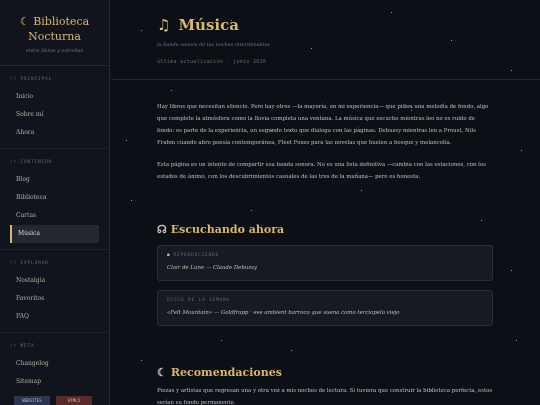 This screenshot has width=540, height=405. Describe the element at coordinates (162, 229) in the screenshot. I see `headphones-icon: ☊` at that location.